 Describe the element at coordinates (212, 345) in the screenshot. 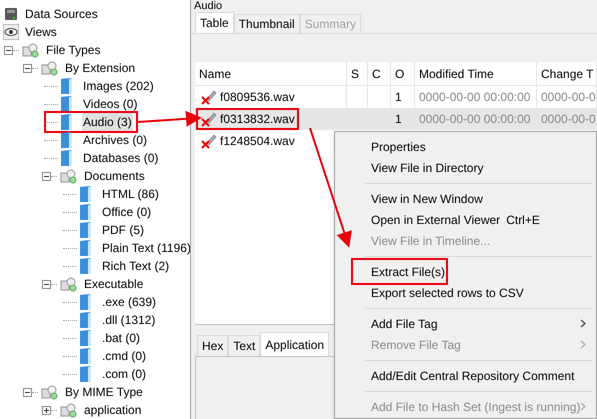

I see `tab: Hex` at that location.